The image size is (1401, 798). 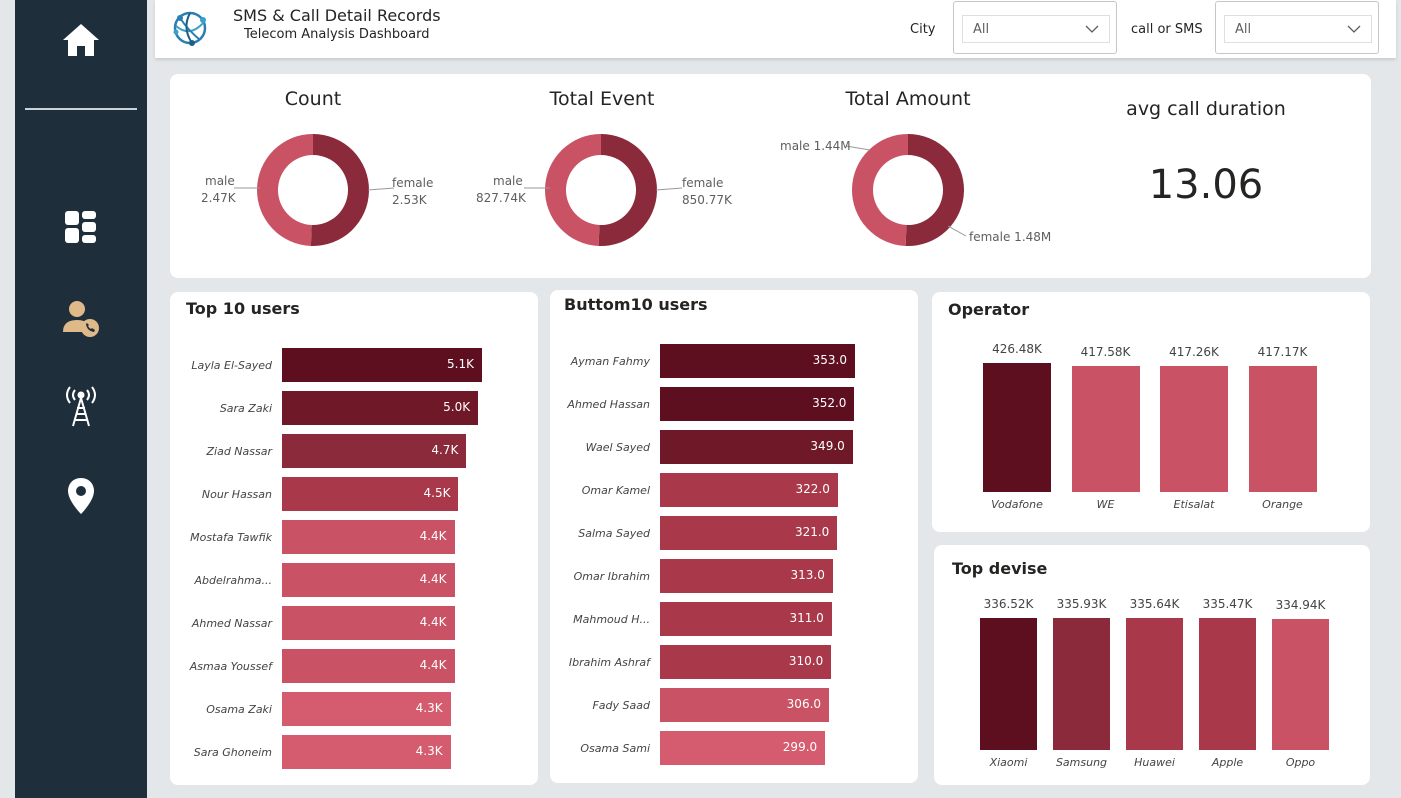 What do you see at coordinates (746, 619) in the screenshot?
I see `bar: 311.0` at bounding box center [746, 619].